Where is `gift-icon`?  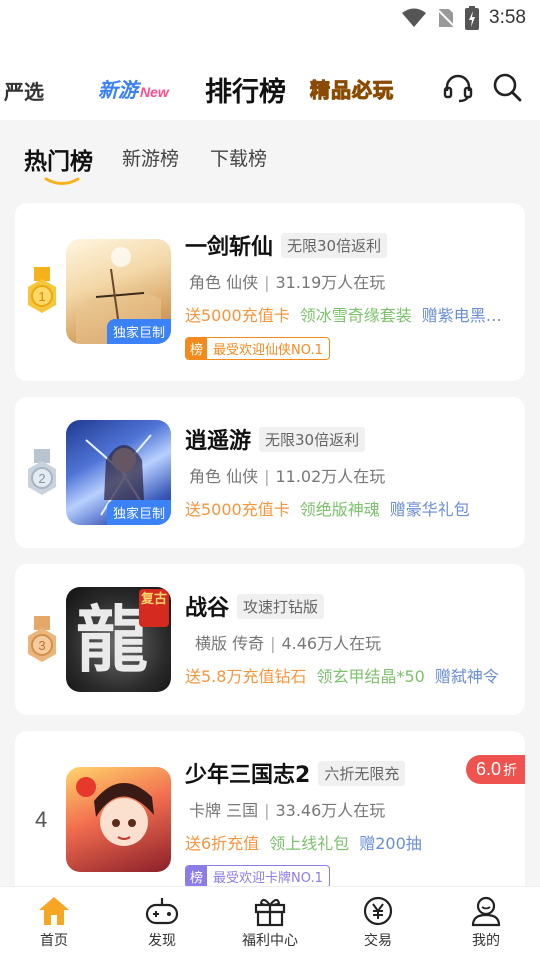
gift-icon is located at coordinates (270, 913).